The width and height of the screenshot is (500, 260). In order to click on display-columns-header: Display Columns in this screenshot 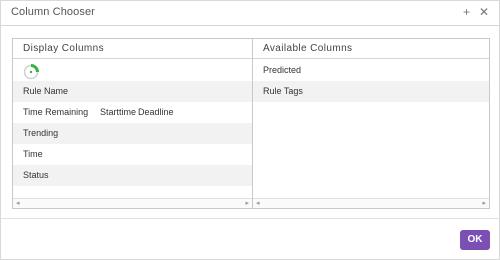, I will do `click(132, 49)`.